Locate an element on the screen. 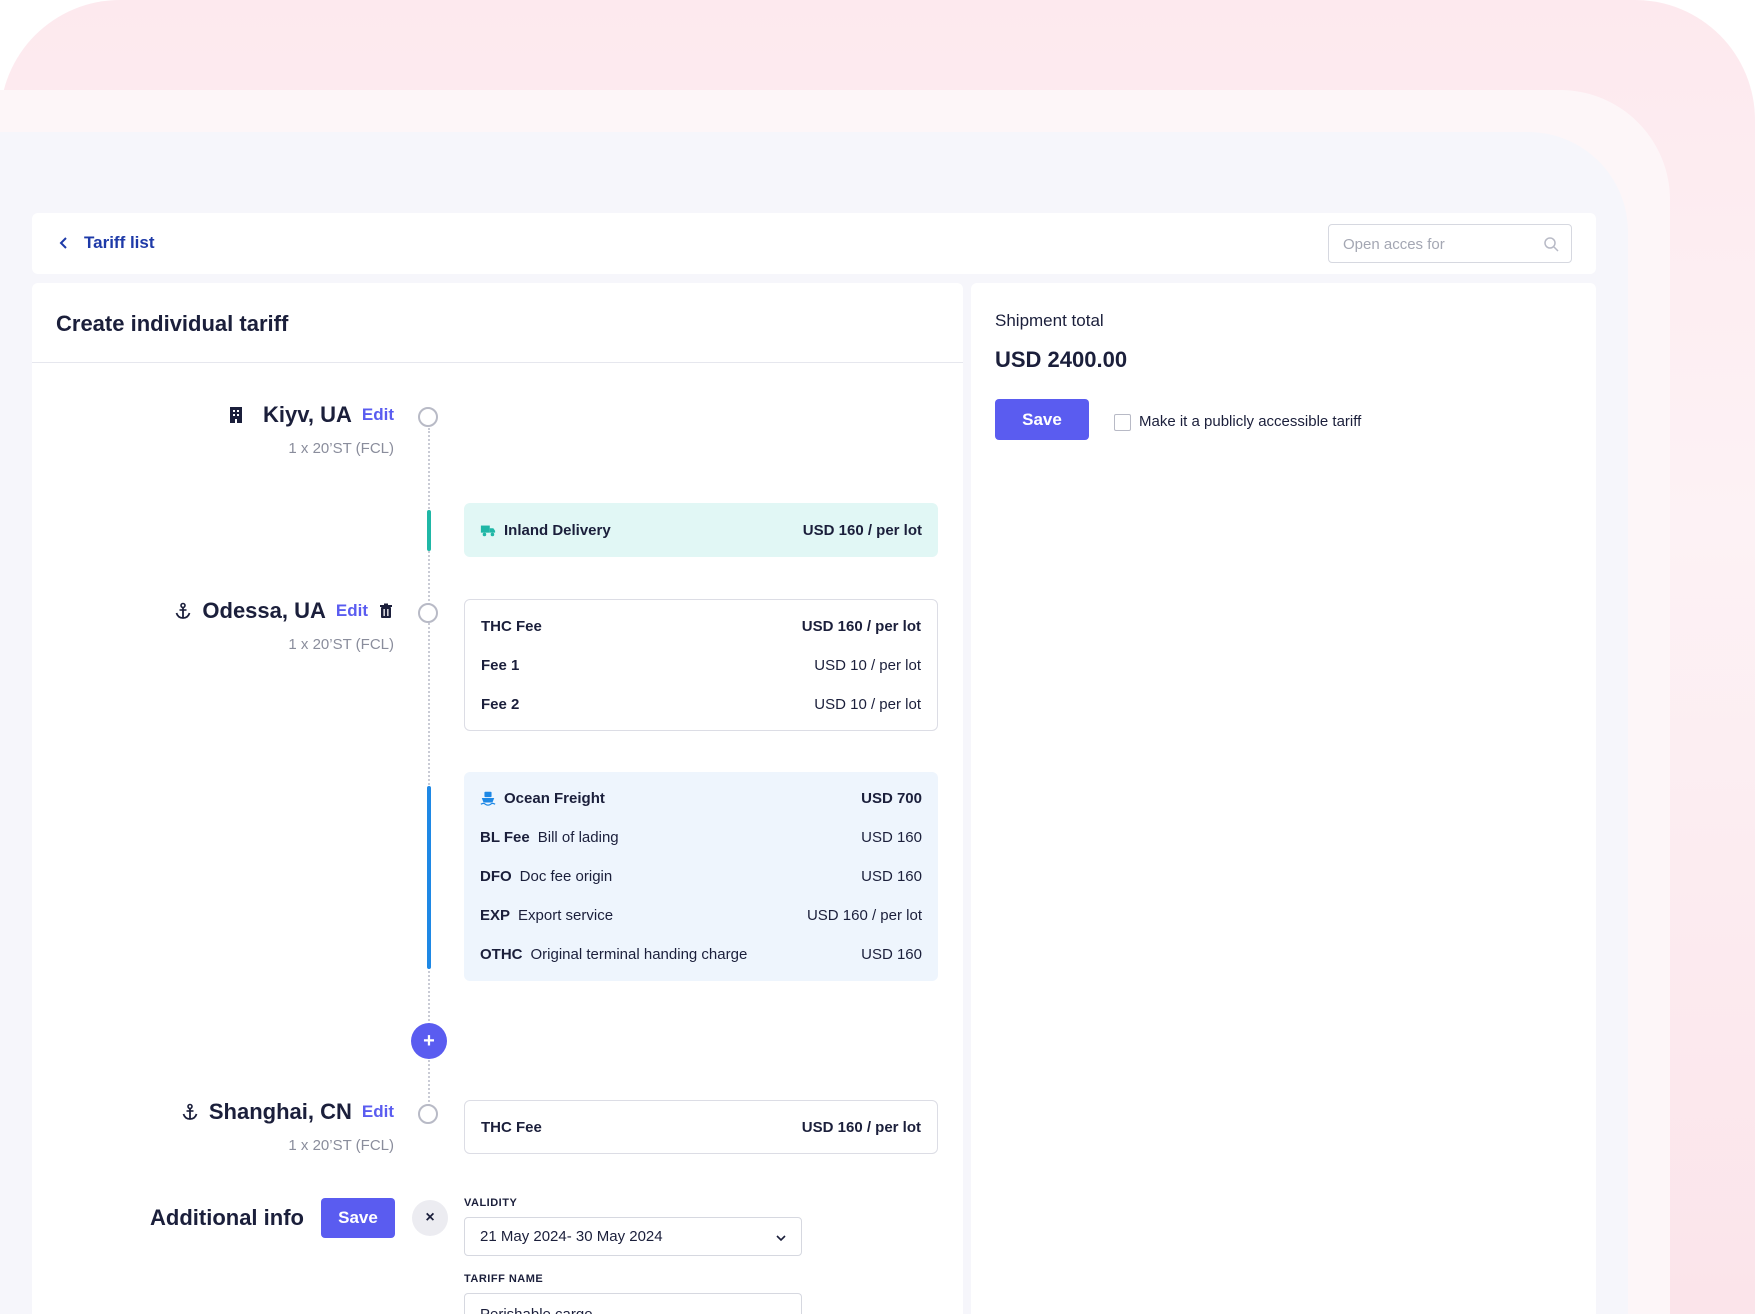 This screenshot has height=1314, width=1755. timeline-line is located at coordinates (429, 1083).